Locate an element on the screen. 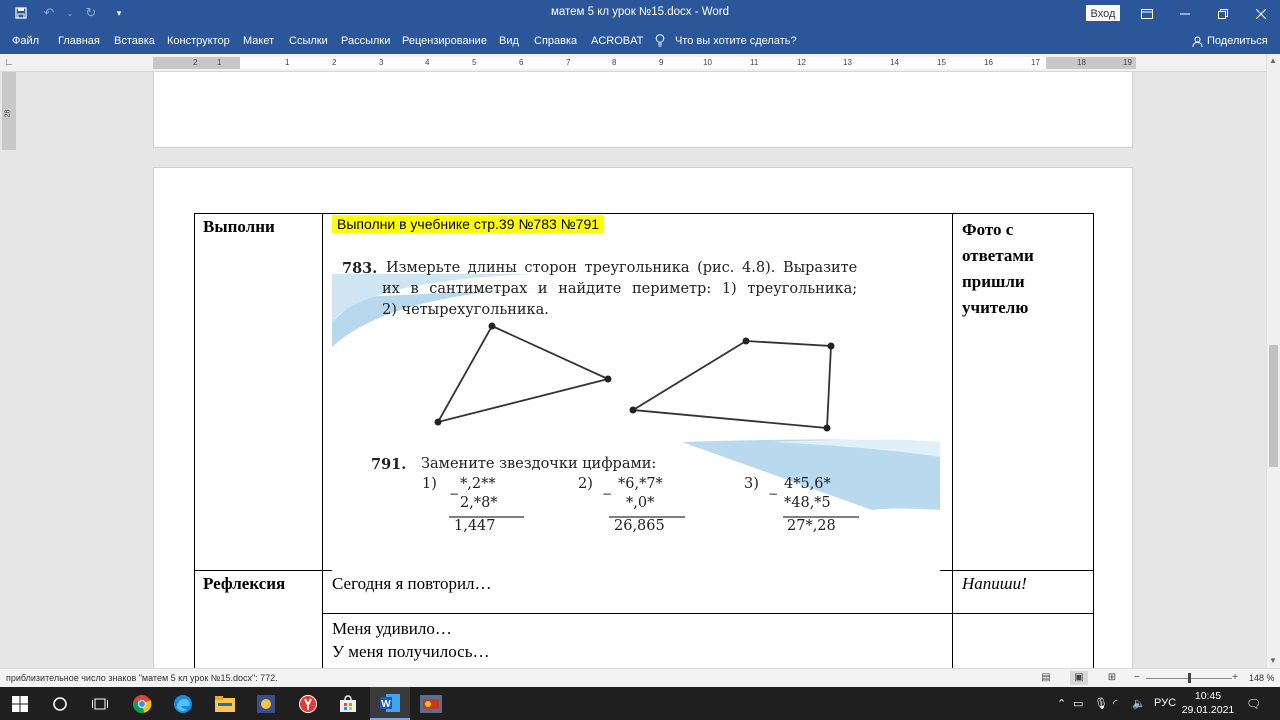 This screenshot has height=720, width=1280. task-view-icon is located at coordinates (100, 703).